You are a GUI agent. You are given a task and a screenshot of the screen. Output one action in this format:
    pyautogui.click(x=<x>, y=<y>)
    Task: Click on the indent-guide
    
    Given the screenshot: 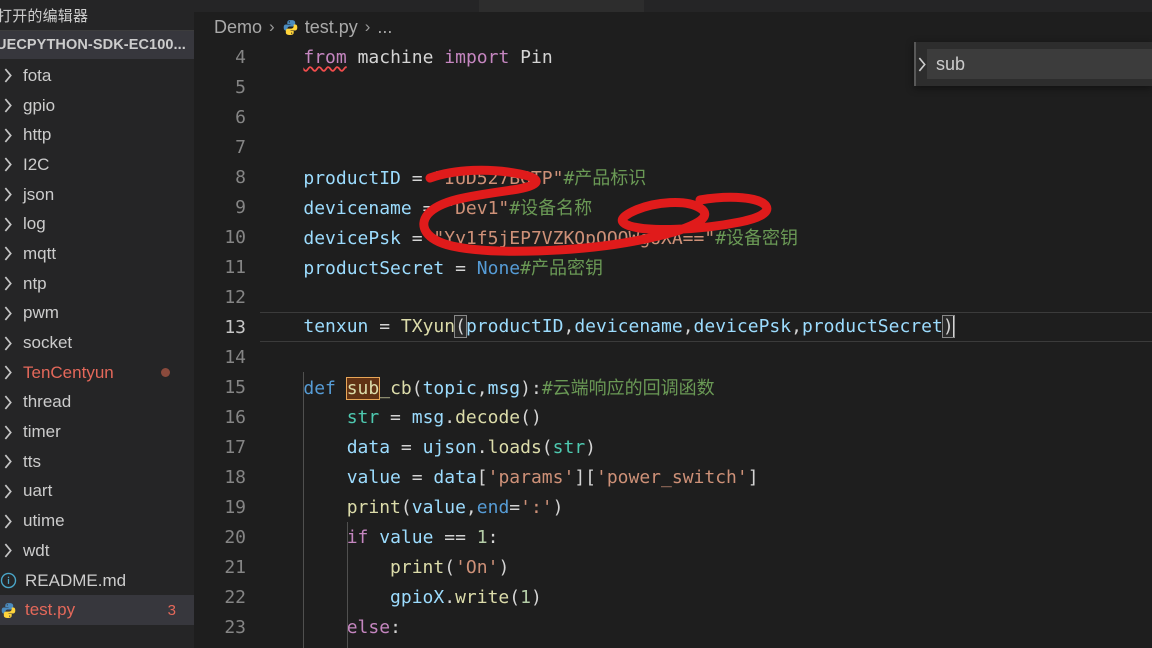 What is the action you would take?
    pyautogui.click(x=347, y=567)
    